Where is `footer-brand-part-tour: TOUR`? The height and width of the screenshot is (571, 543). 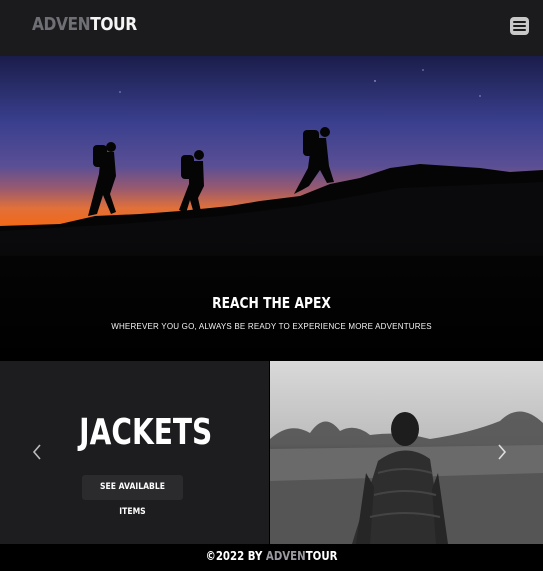
footer-brand-part-tour: TOUR is located at coordinates (321, 556).